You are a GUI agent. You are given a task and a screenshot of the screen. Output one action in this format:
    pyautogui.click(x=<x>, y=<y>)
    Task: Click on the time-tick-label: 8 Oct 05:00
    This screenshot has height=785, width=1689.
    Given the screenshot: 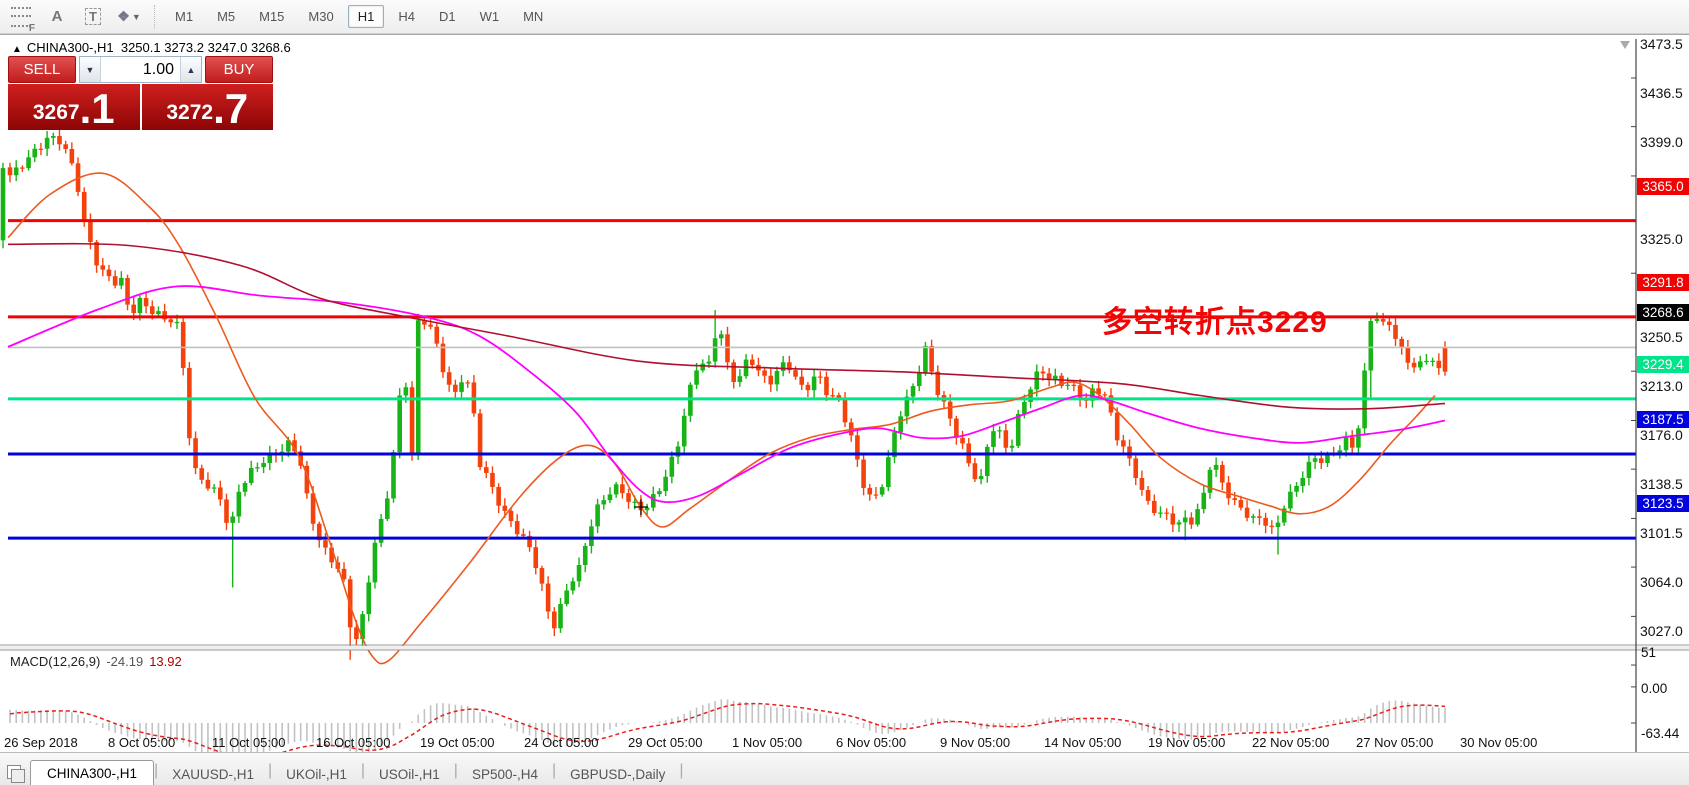 What is the action you would take?
    pyautogui.click(x=142, y=742)
    